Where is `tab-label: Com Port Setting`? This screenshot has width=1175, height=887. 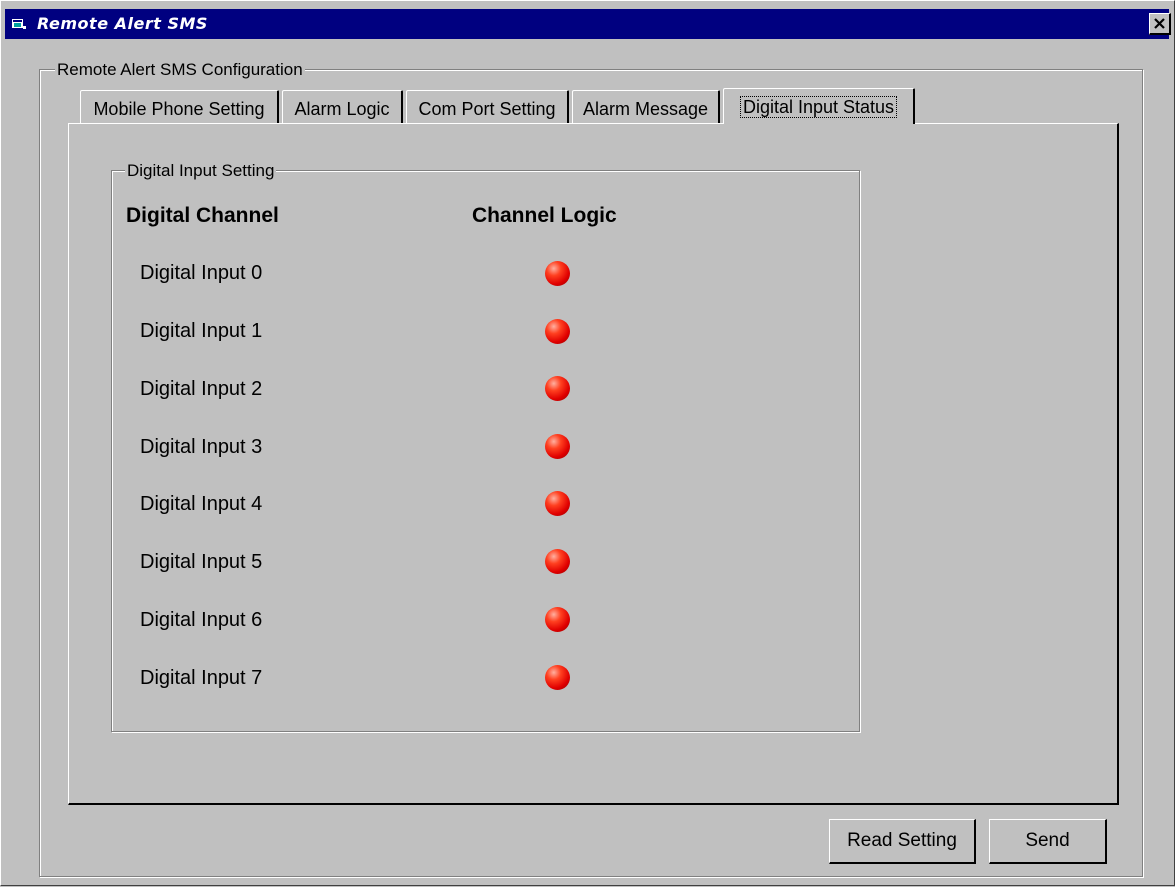 tab-label: Com Port Setting is located at coordinates (487, 109).